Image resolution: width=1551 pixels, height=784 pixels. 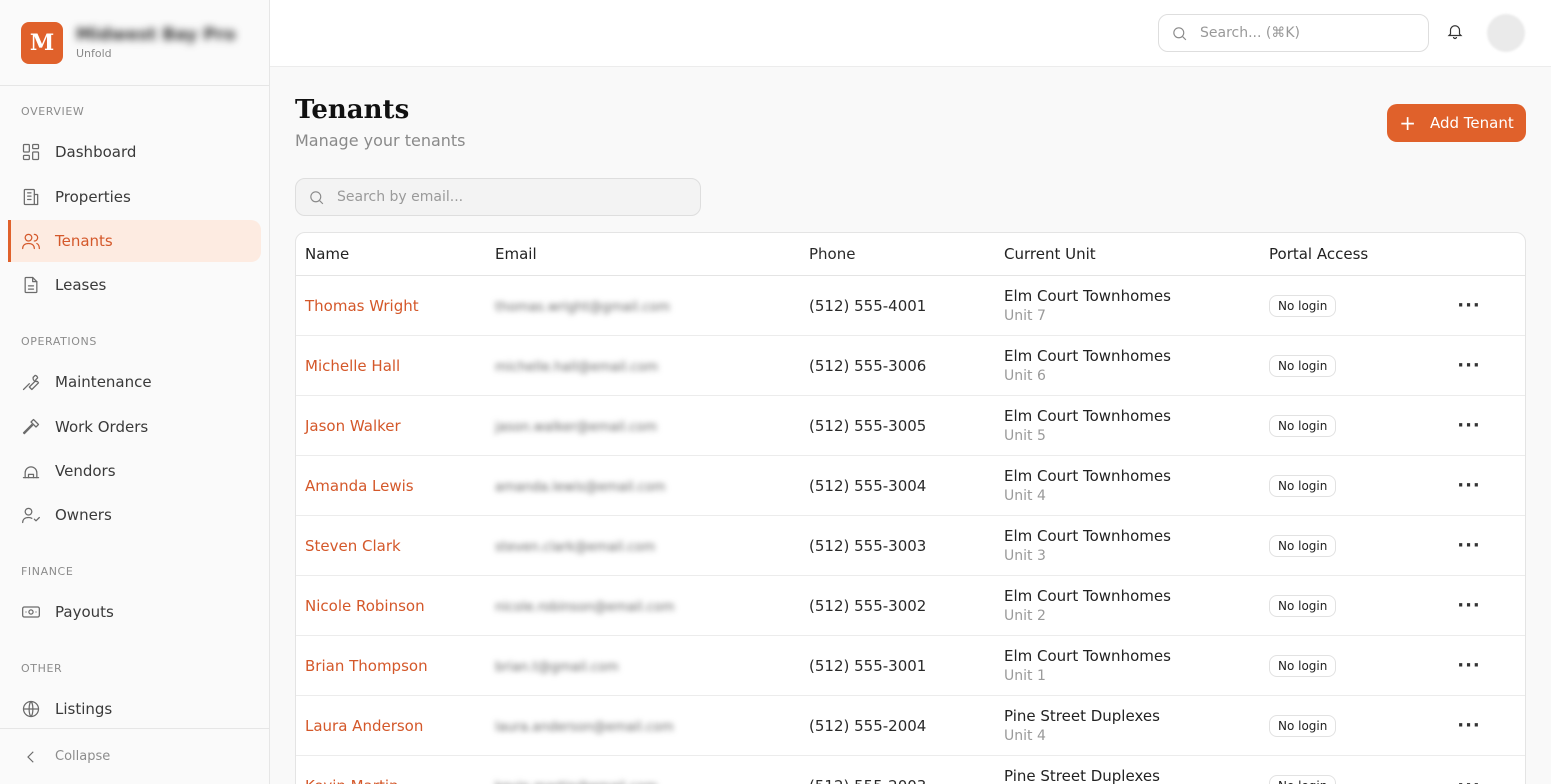 What do you see at coordinates (85, 471) in the screenshot?
I see `sidebar-item-label: Vendors` at bounding box center [85, 471].